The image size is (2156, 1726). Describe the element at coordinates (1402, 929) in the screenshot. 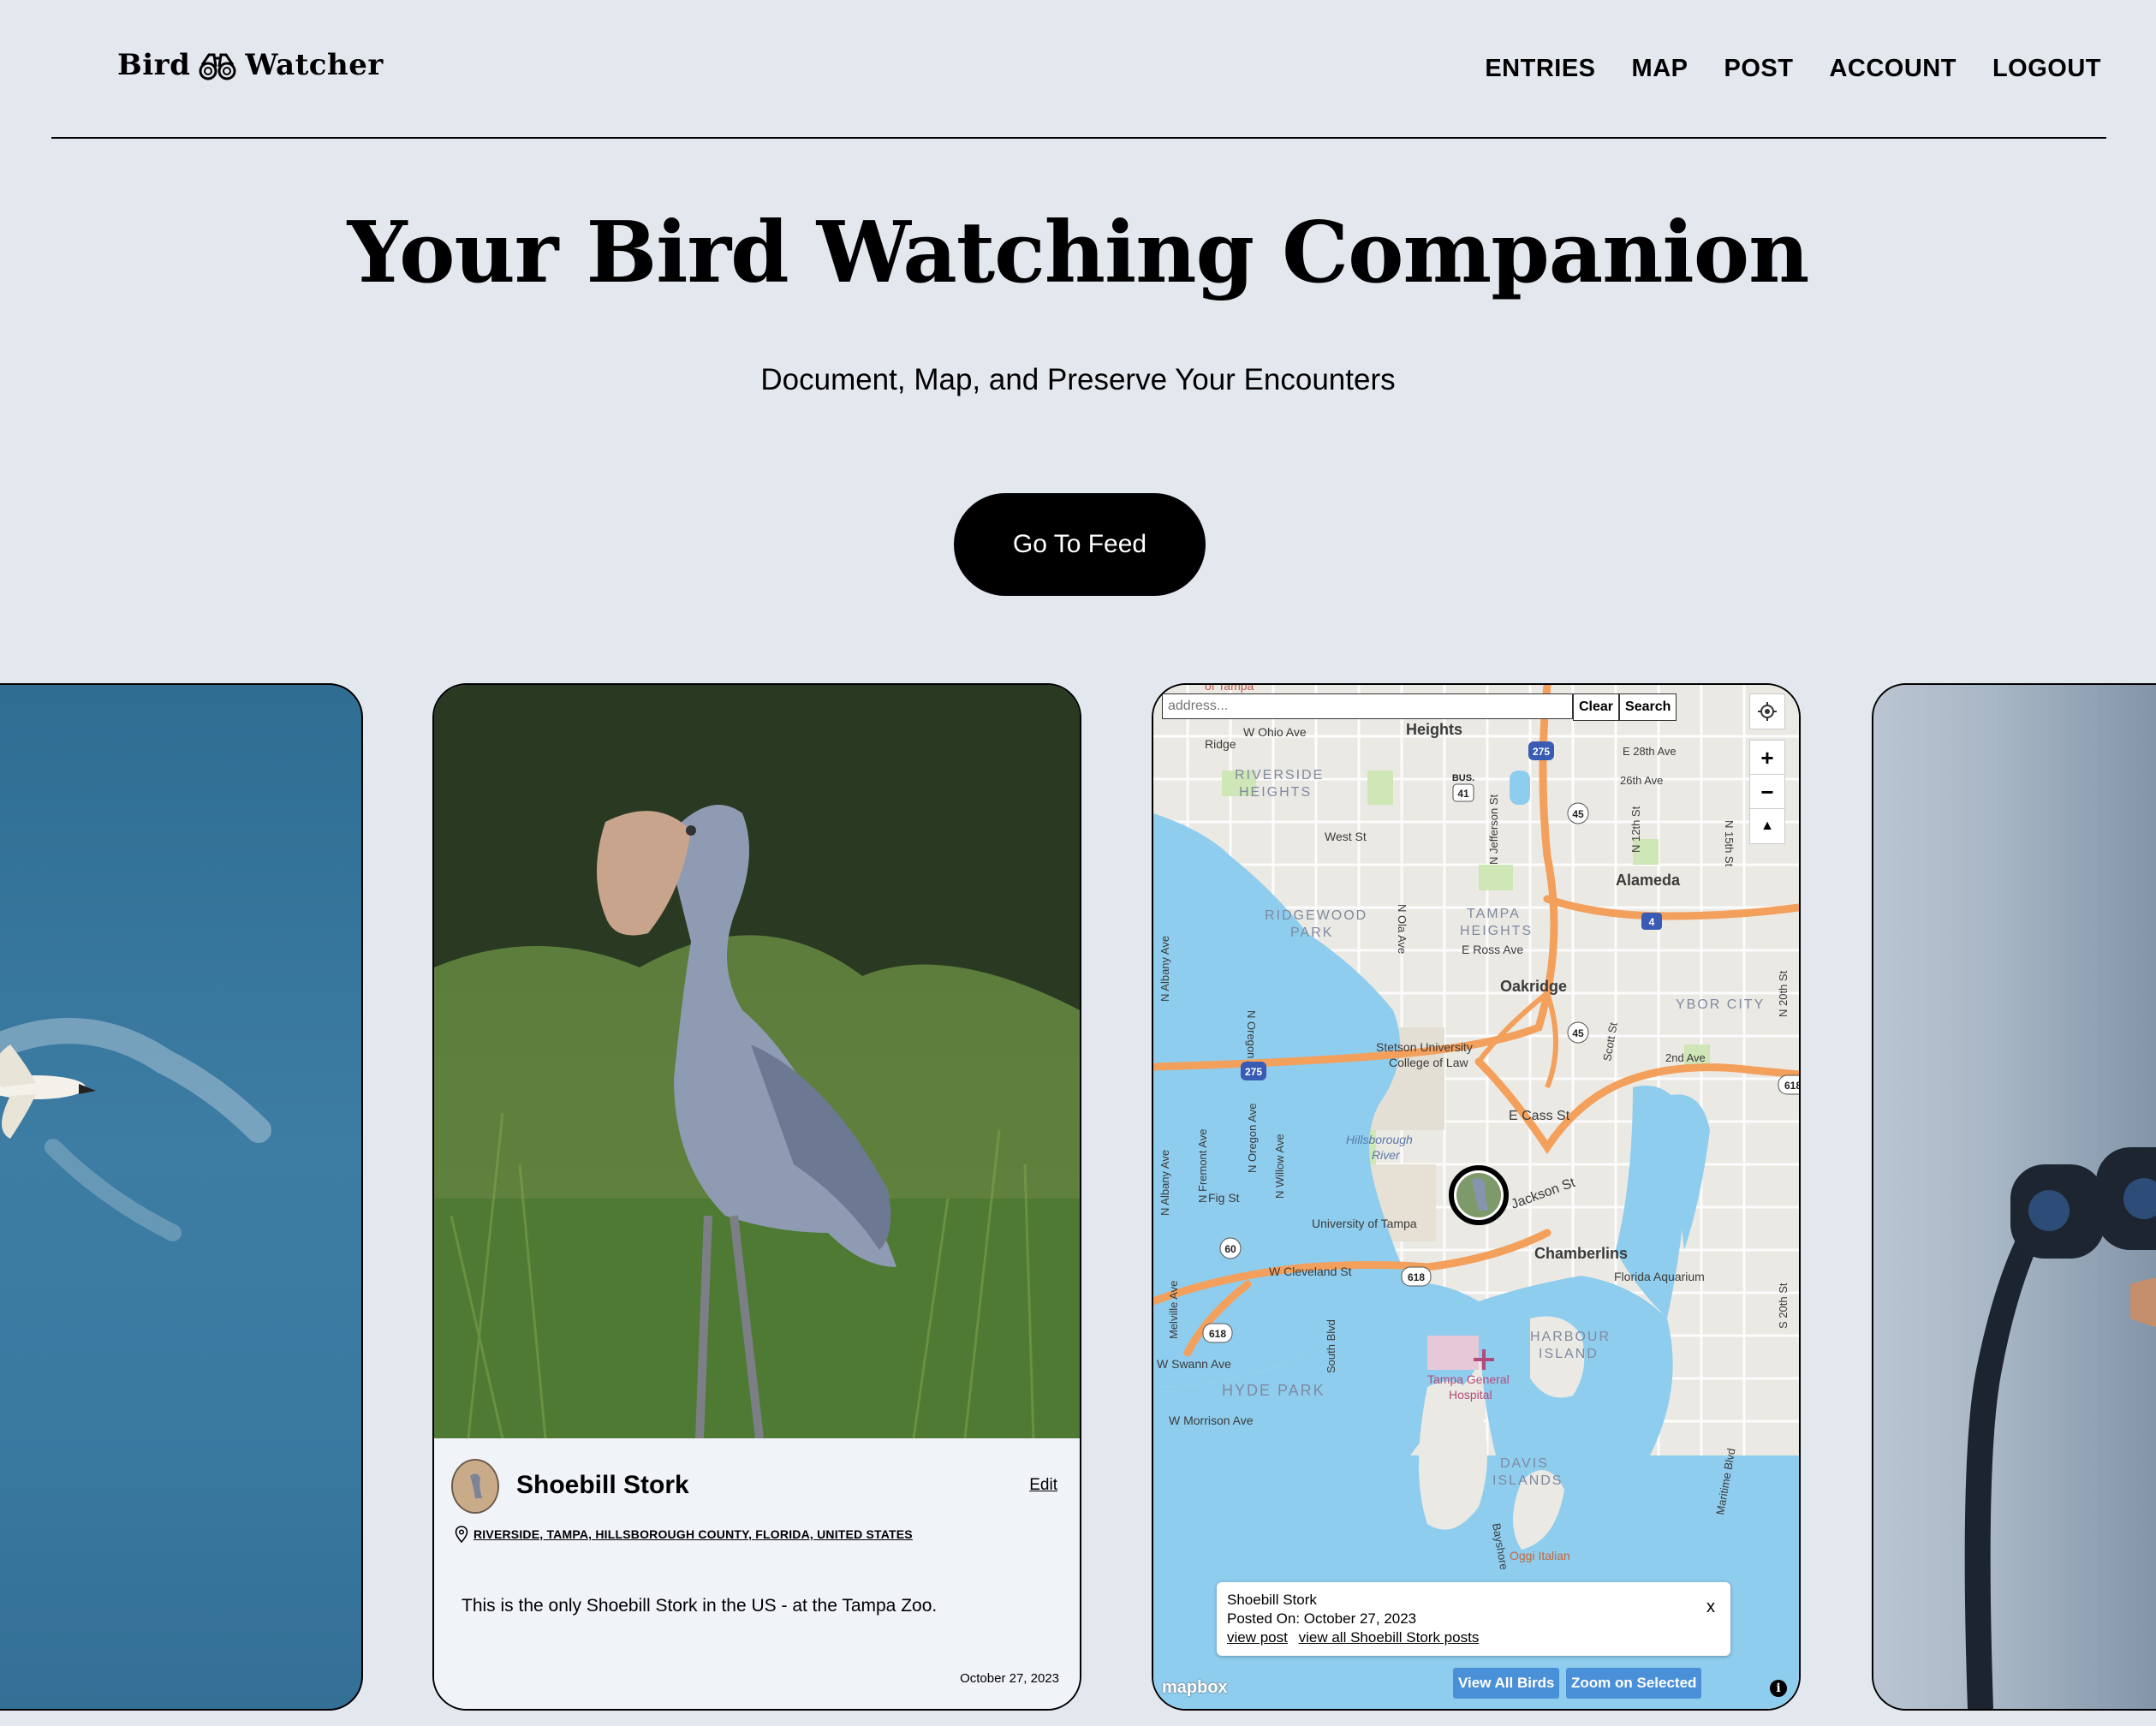

I see `map-label-n-ola: N Ola Ave` at that location.